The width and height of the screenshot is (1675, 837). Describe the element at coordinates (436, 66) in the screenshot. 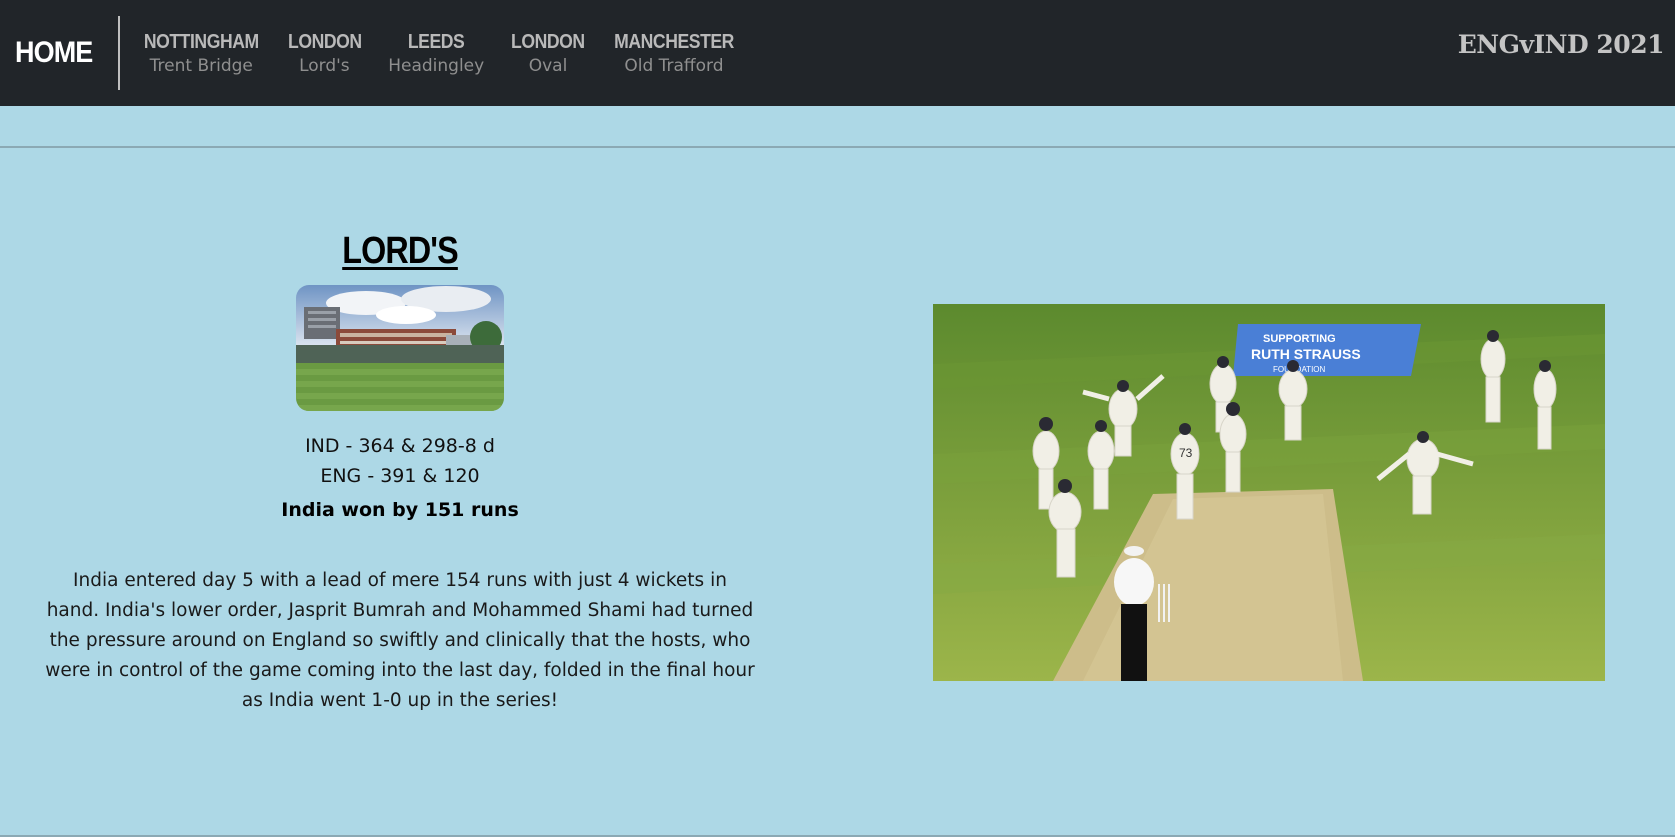

I see `nav-ground: Headingley` at that location.